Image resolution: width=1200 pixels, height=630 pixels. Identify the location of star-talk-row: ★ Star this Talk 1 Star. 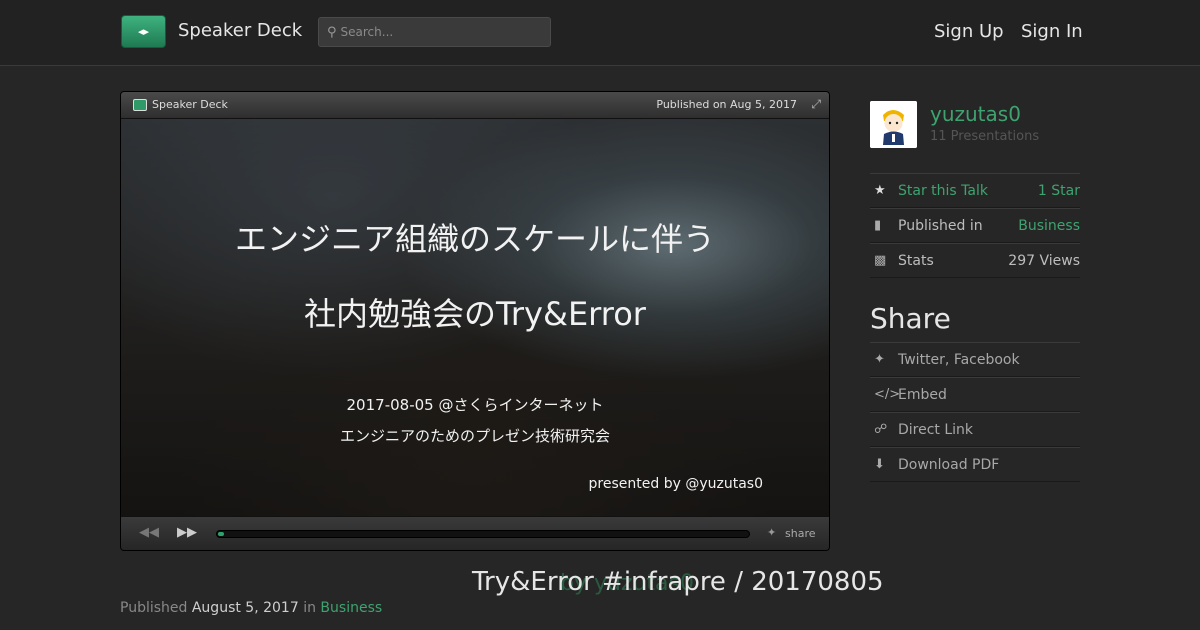
(975, 190).